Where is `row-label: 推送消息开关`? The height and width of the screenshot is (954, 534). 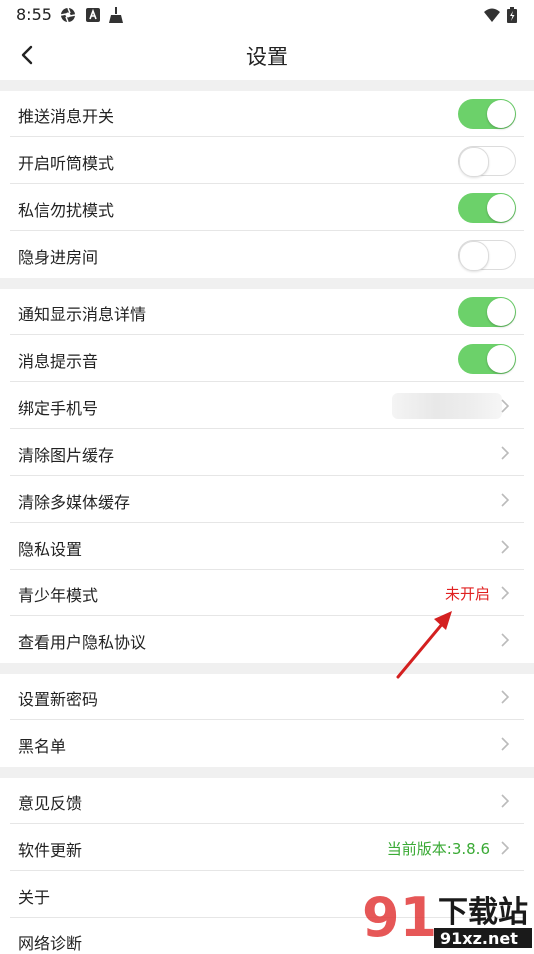
row-label: 推送消息开关 is located at coordinates (66, 116).